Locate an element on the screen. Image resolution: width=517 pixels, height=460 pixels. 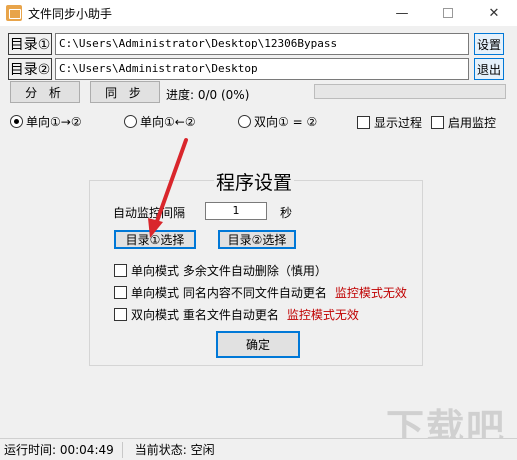
rename-different-content-checkbox: 单向模式 同名内容不同文件自动更名 监控模式无效 is located at coordinates (260, 292).